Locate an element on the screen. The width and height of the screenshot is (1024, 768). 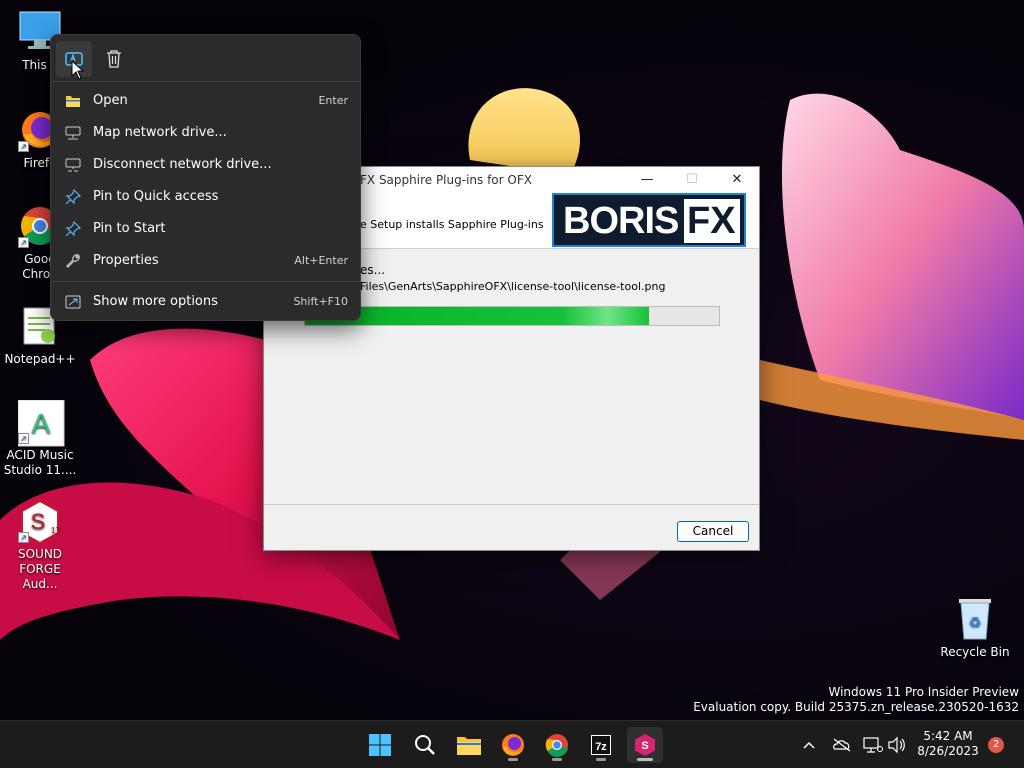
taskbar-firefox is located at coordinates (513, 745).